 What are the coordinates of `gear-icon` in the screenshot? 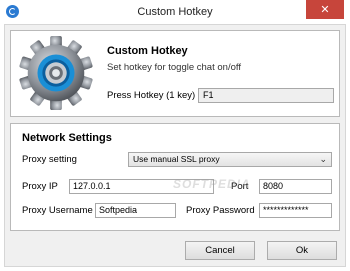 It's located at (56, 73).